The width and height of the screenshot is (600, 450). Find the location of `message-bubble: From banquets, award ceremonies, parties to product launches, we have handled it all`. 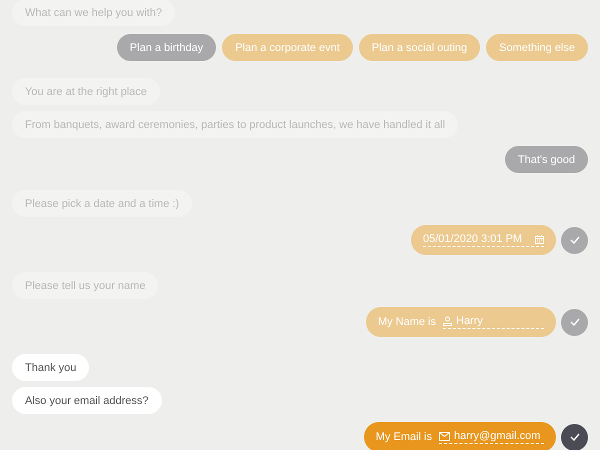

message-bubble: From banquets, award ceremonies, parties to product launches, we have handled it all is located at coordinates (235, 124).